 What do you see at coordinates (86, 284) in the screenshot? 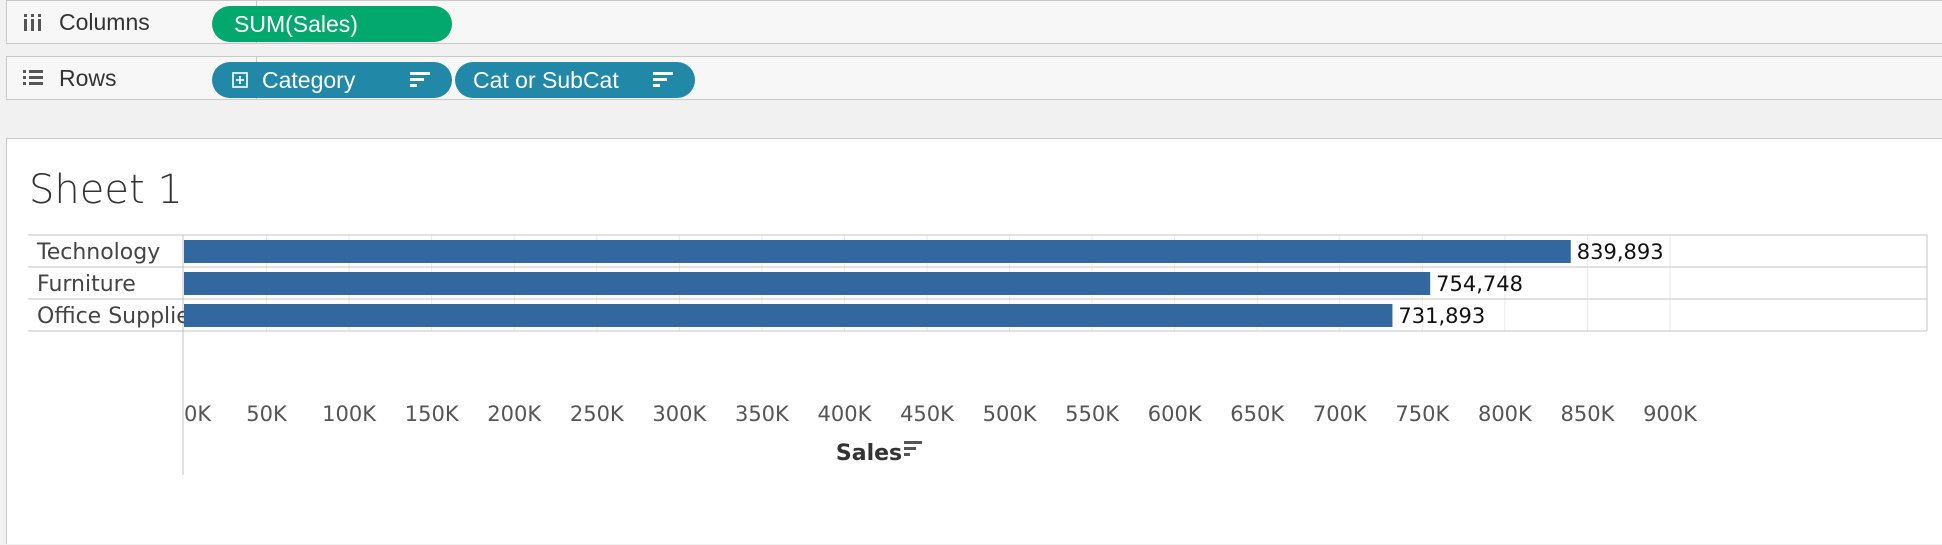
I see `category-label: Furniture` at bounding box center [86, 284].